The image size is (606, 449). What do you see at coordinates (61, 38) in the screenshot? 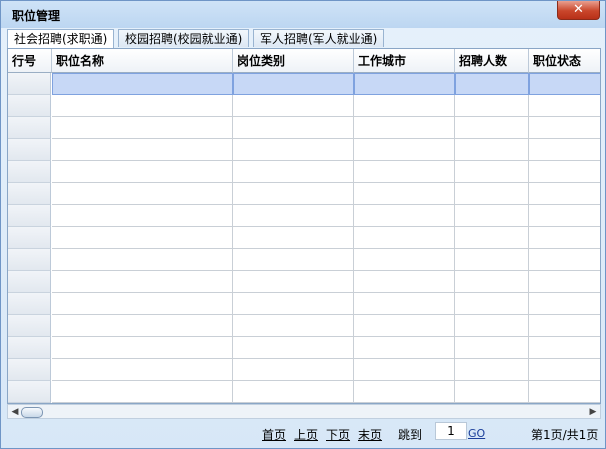
I see `tab-social-recruitment: 社会招聘(求职通)` at bounding box center [61, 38].